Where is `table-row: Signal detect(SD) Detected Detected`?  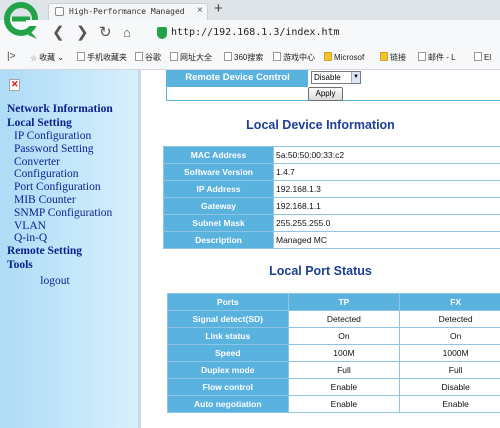 table-row: Signal detect(SD) Detected Detected is located at coordinates (333, 319).